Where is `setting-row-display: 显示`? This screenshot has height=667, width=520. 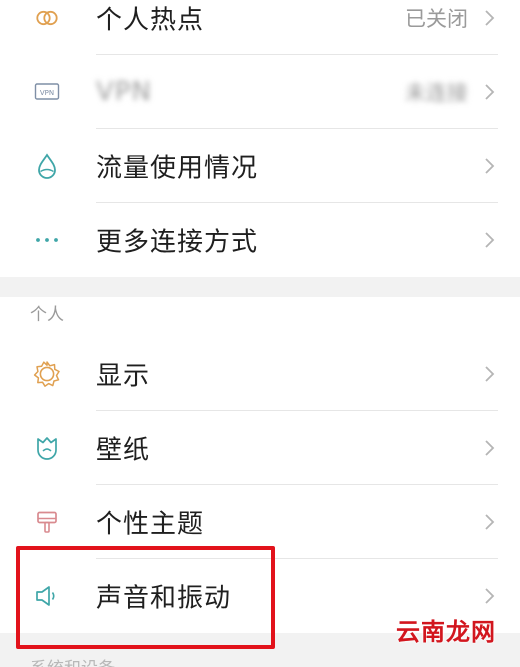 setting-row-display: 显示 is located at coordinates (260, 374).